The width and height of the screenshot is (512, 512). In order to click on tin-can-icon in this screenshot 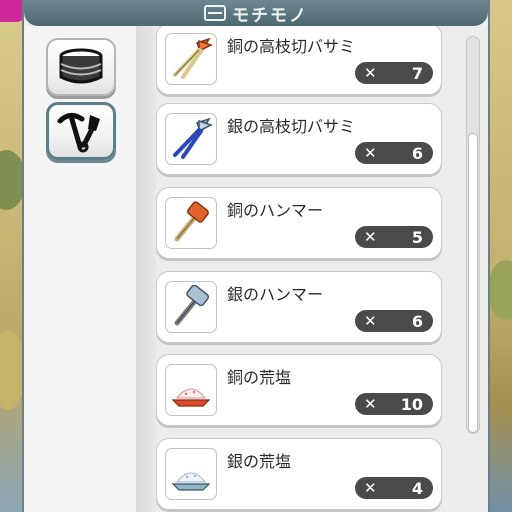, I will do `click(81, 66)`.